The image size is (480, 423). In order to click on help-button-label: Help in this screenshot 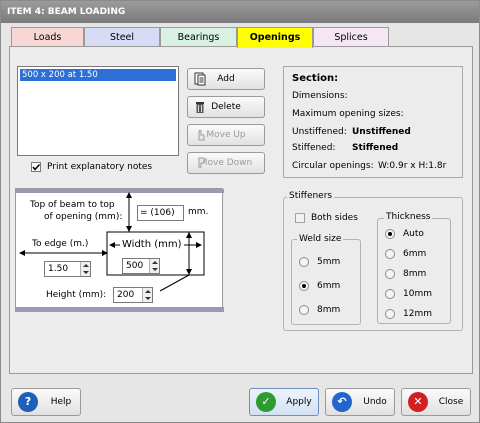, I will do `click(61, 402)`.